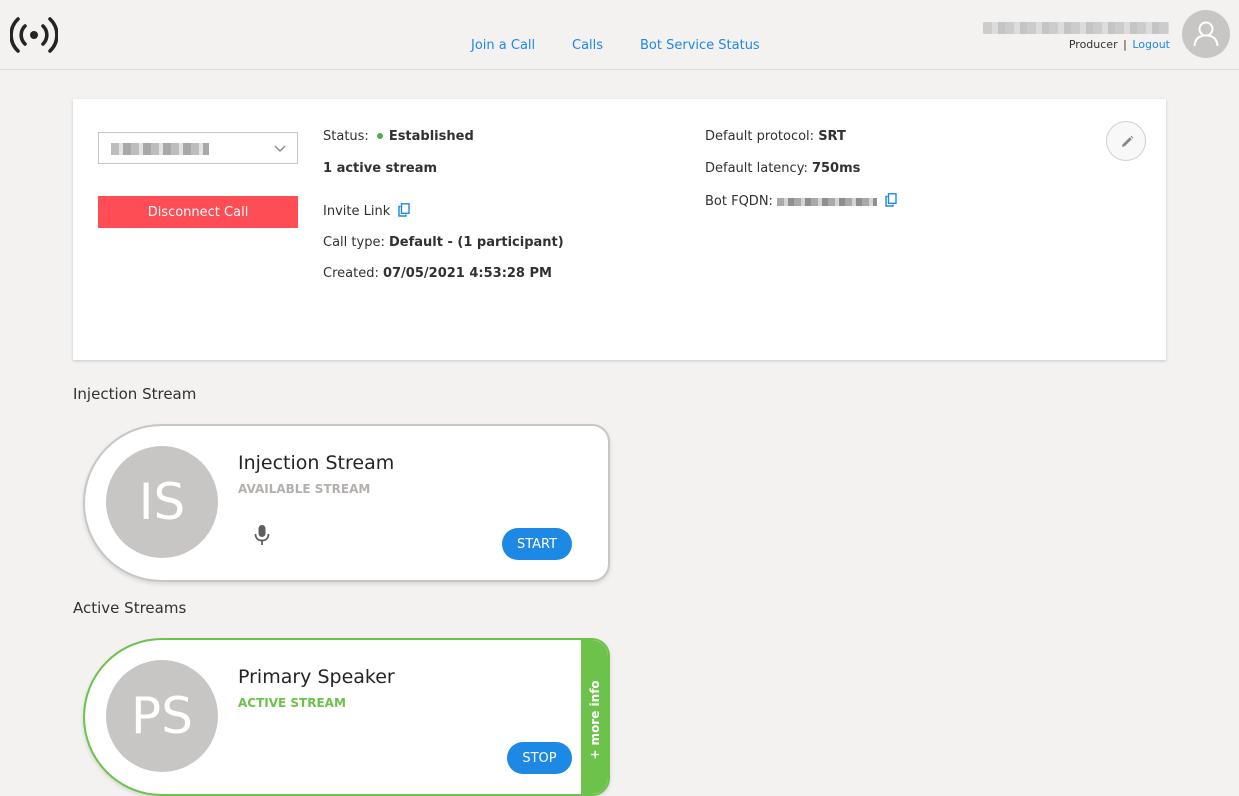 The image size is (1239, 796). I want to click on edit-call-button, so click(1126, 141).